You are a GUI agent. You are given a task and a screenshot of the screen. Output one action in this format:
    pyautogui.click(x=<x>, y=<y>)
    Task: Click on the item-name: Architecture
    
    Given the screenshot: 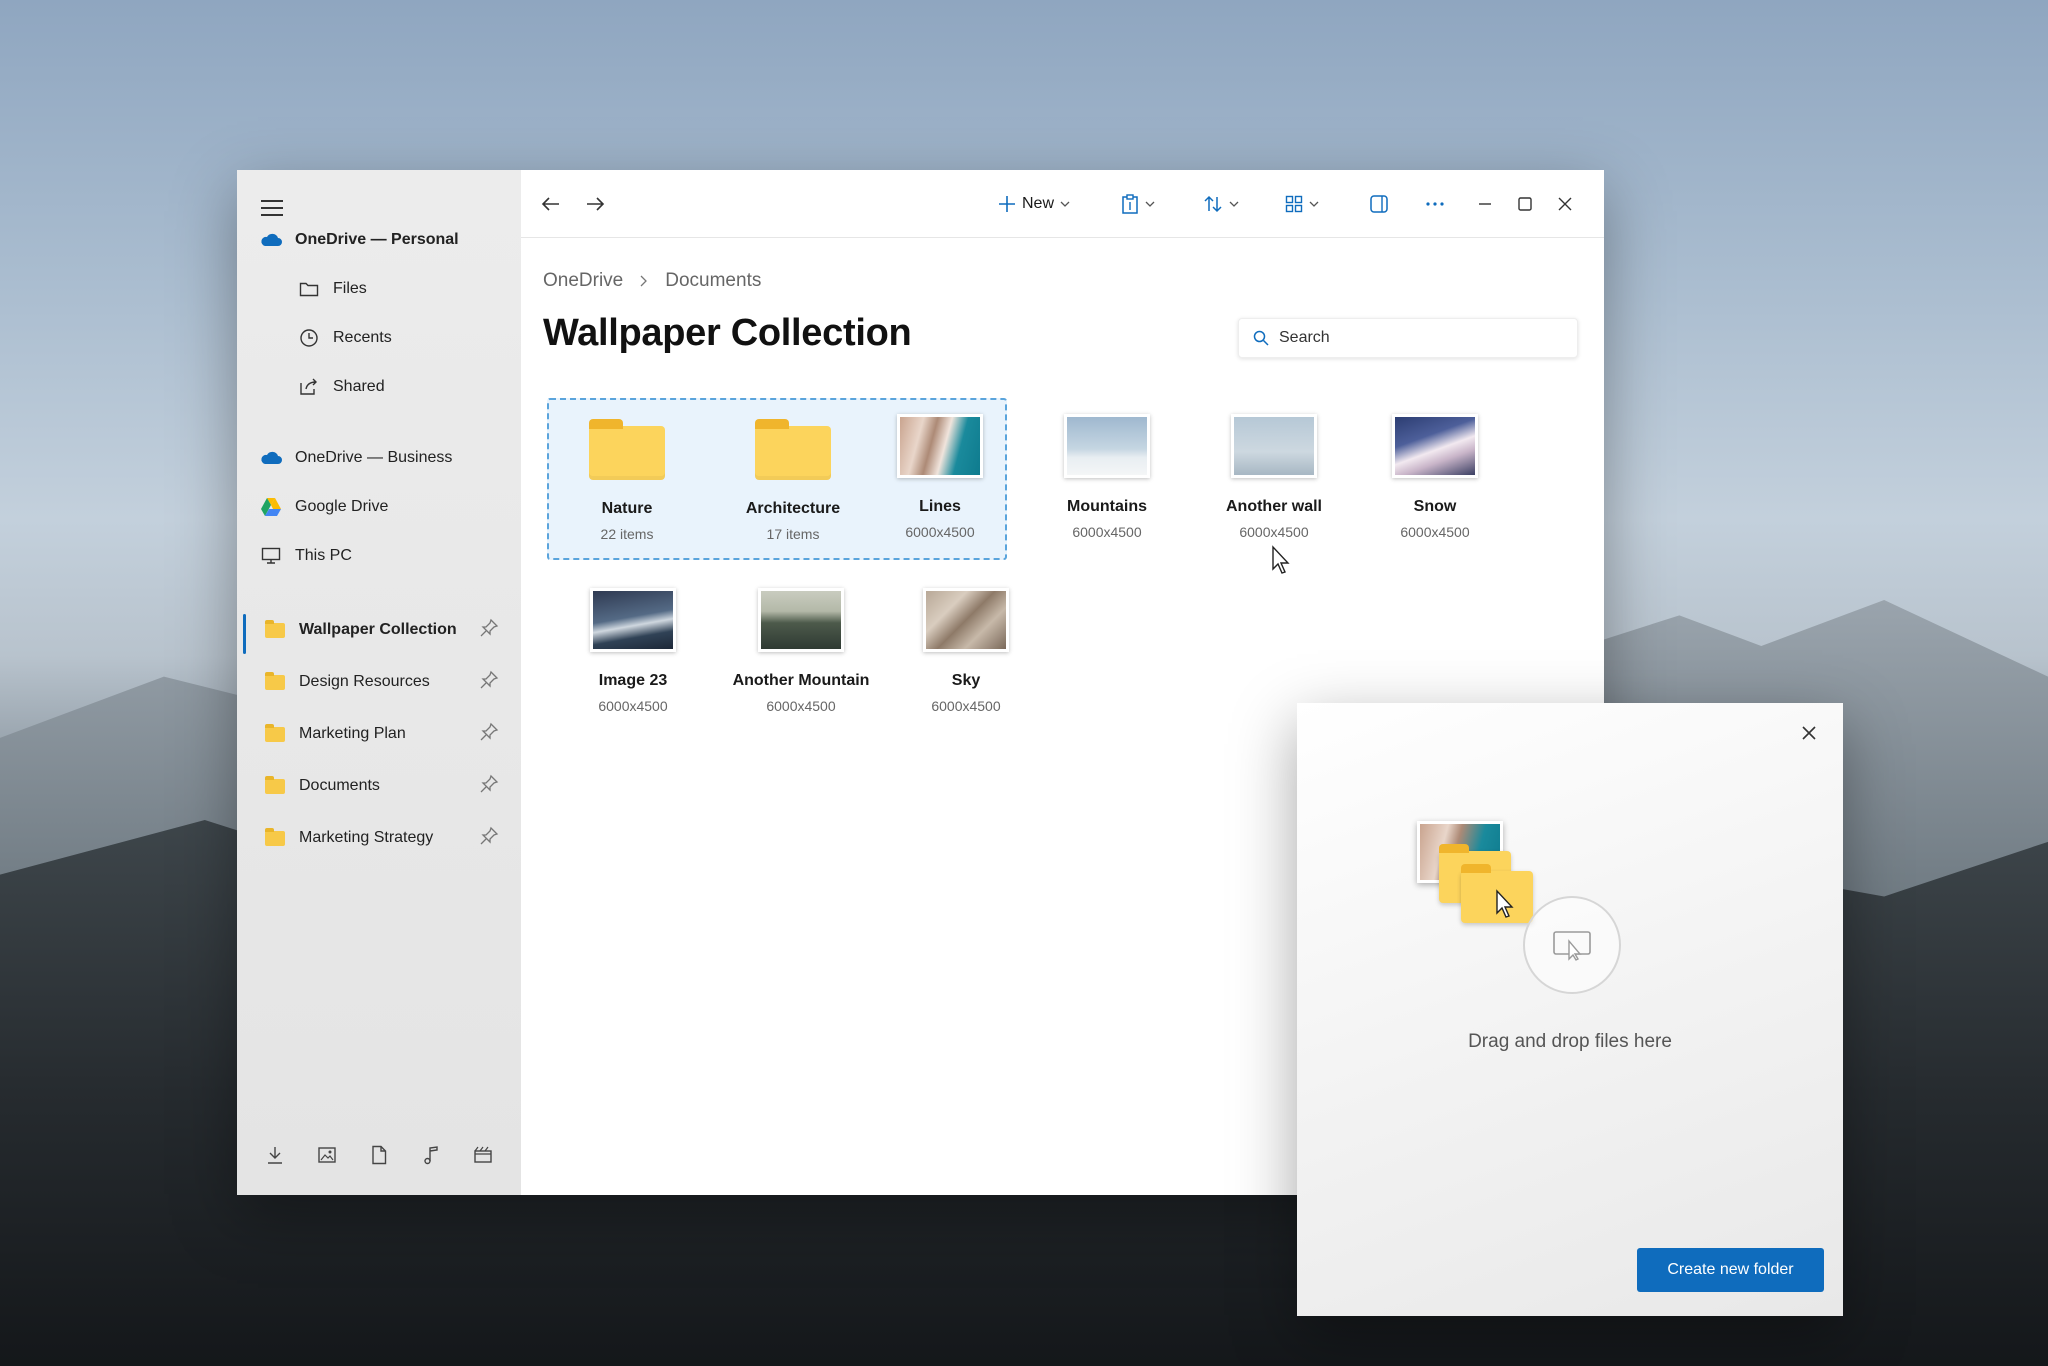 What is the action you would take?
    pyautogui.click(x=793, y=508)
    